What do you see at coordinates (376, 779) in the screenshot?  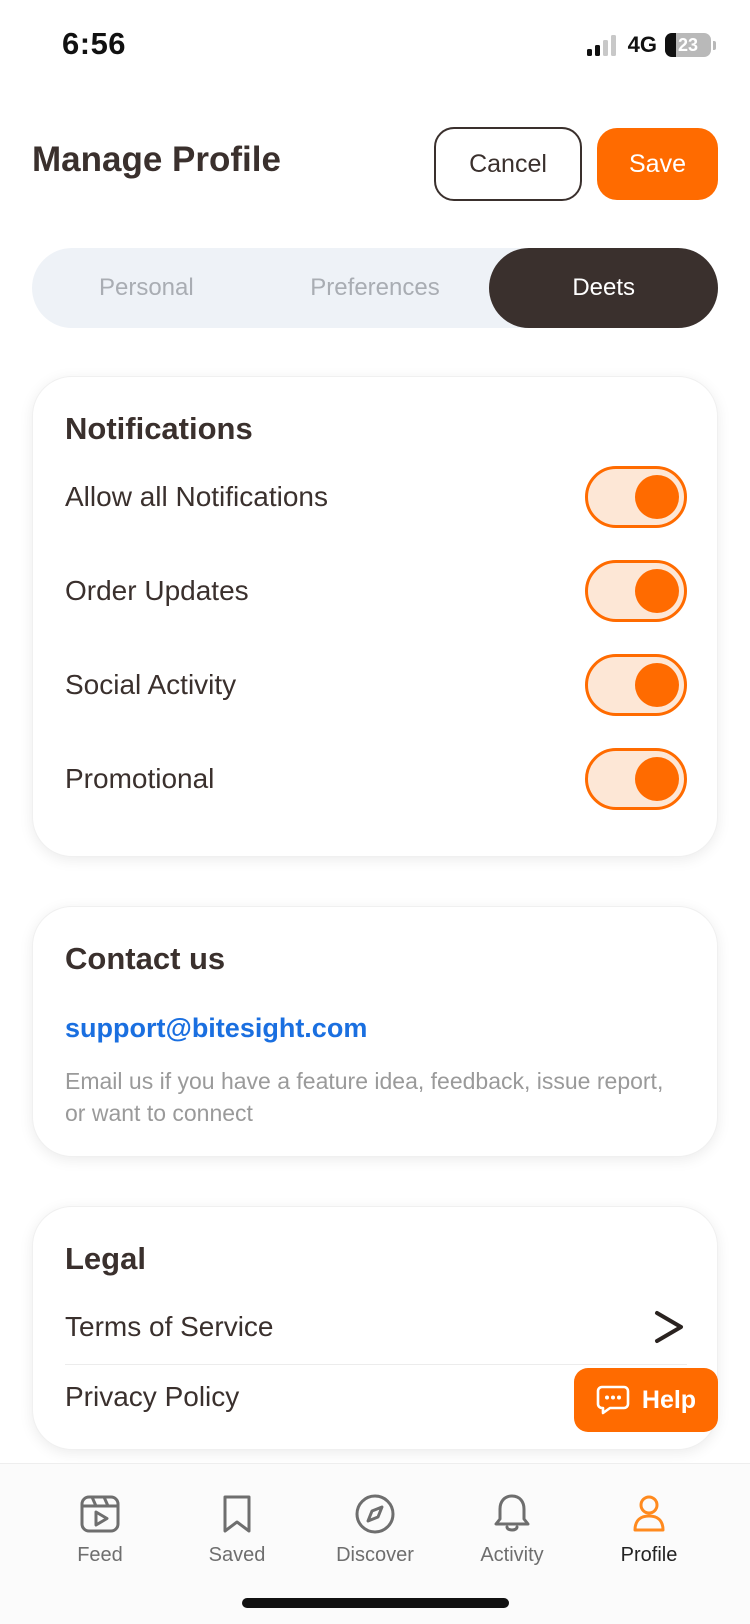 I see `notification-row-promotional: Promotional` at bounding box center [376, 779].